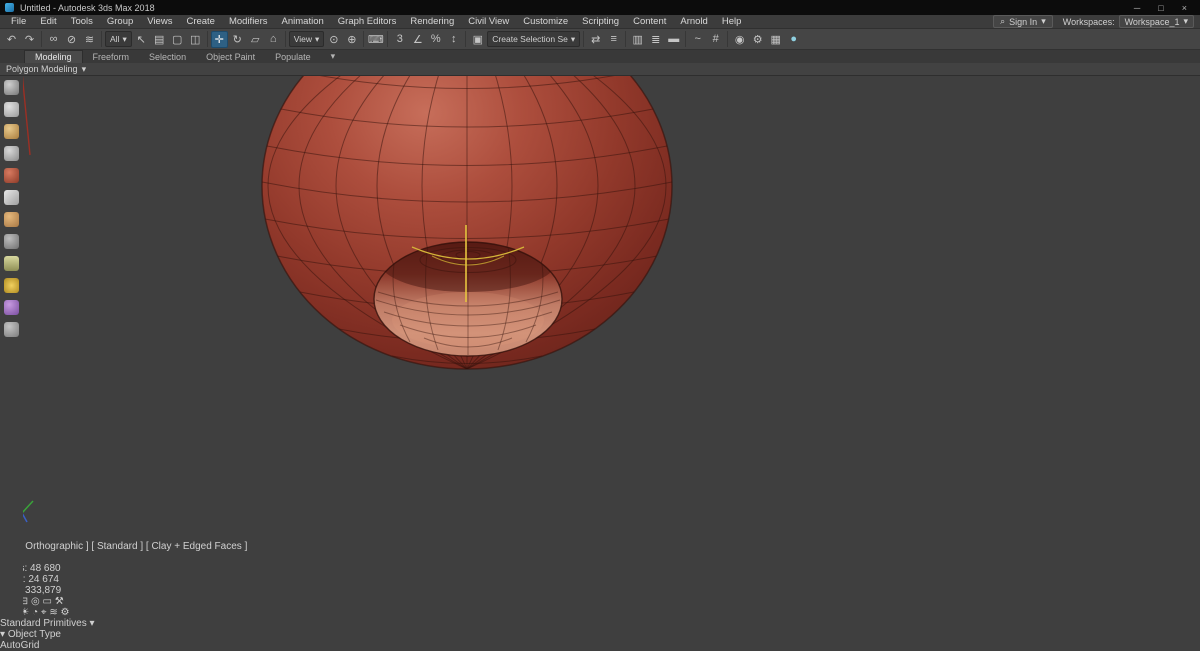 The height and width of the screenshot is (651, 1200). What do you see at coordinates (477, 39) in the screenshot?
I see `edit-named-selection-sets-icon: ▣` at bounding box center [477, 39].